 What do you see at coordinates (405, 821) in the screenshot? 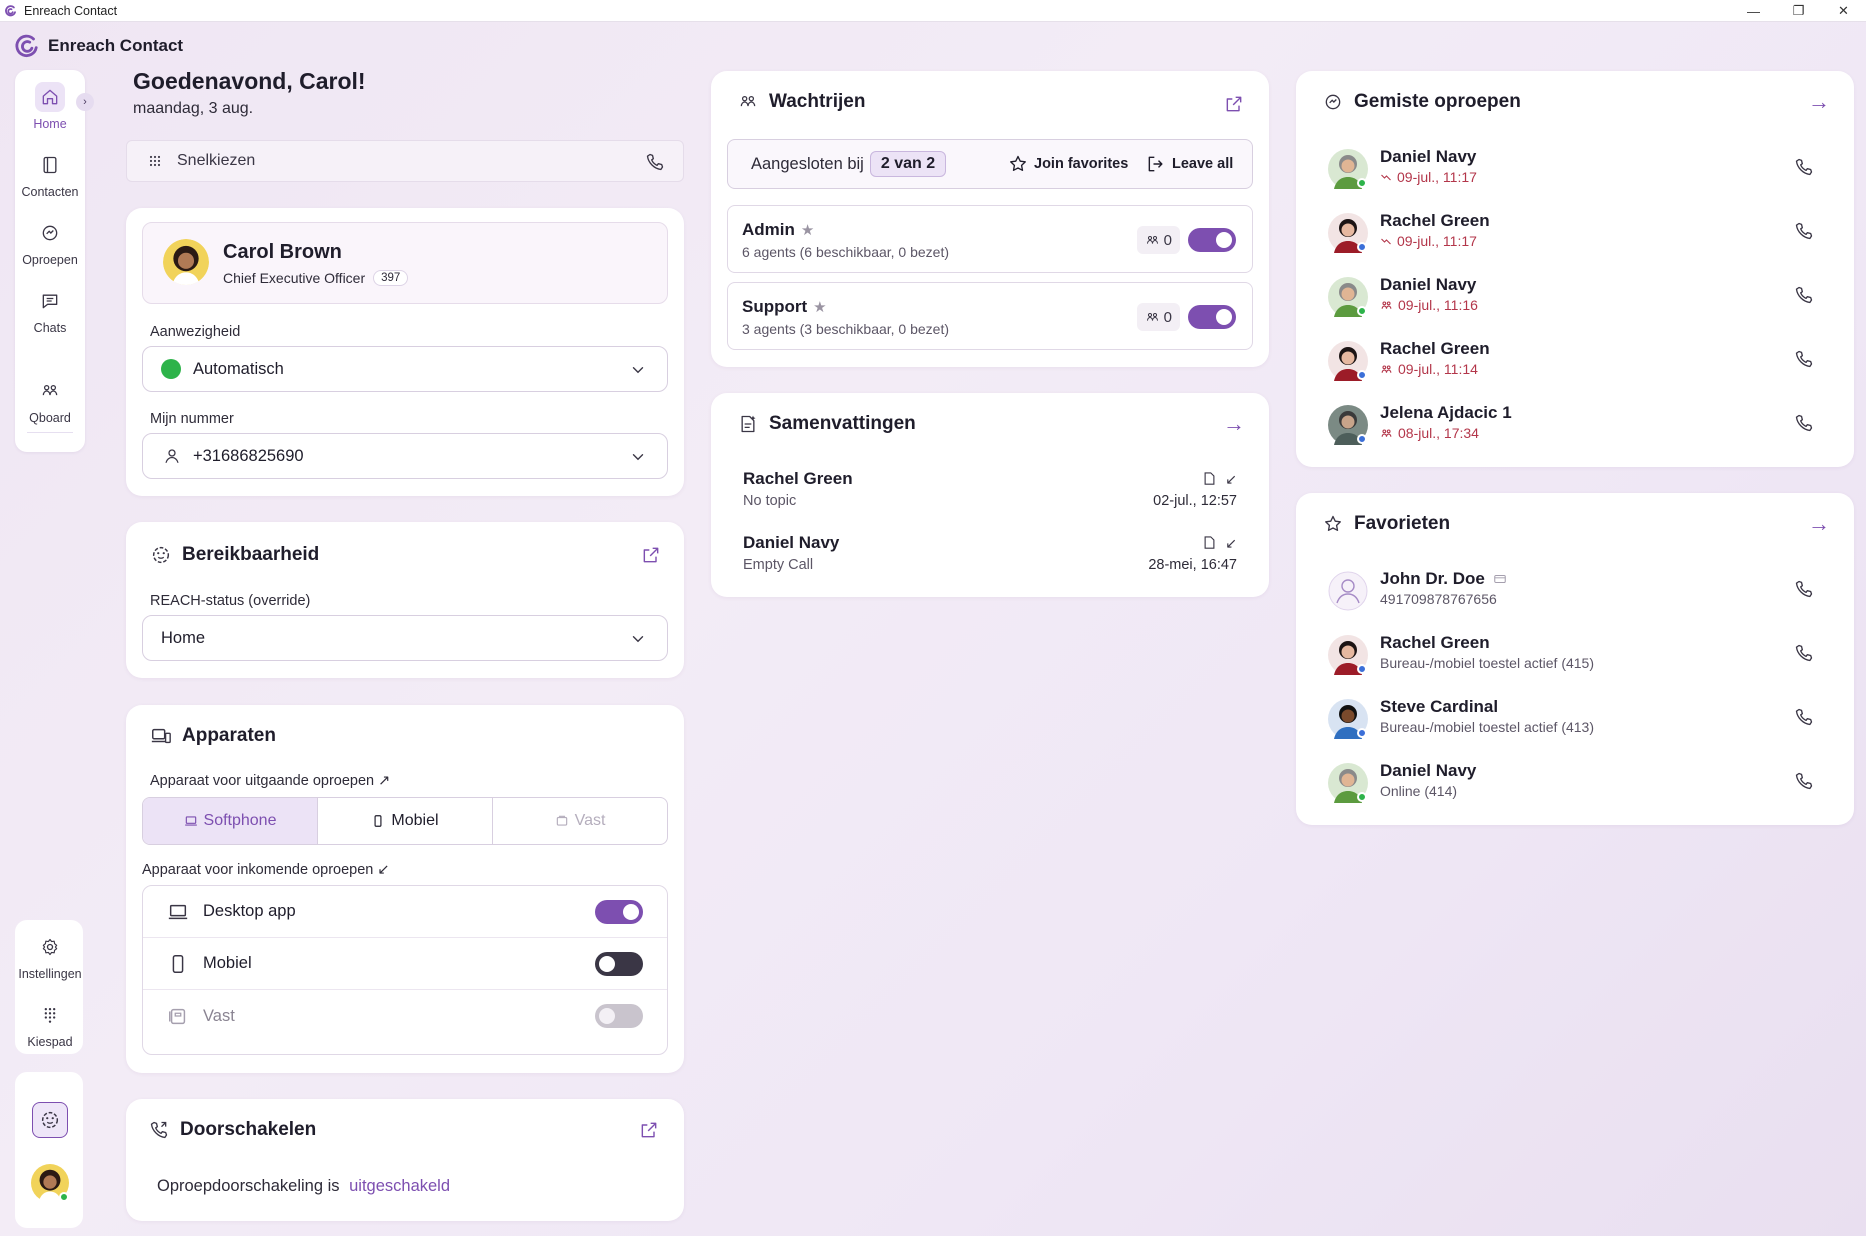
I see `outgoing-option-mobiel: Mobiel` at bounding box center [405, 821].